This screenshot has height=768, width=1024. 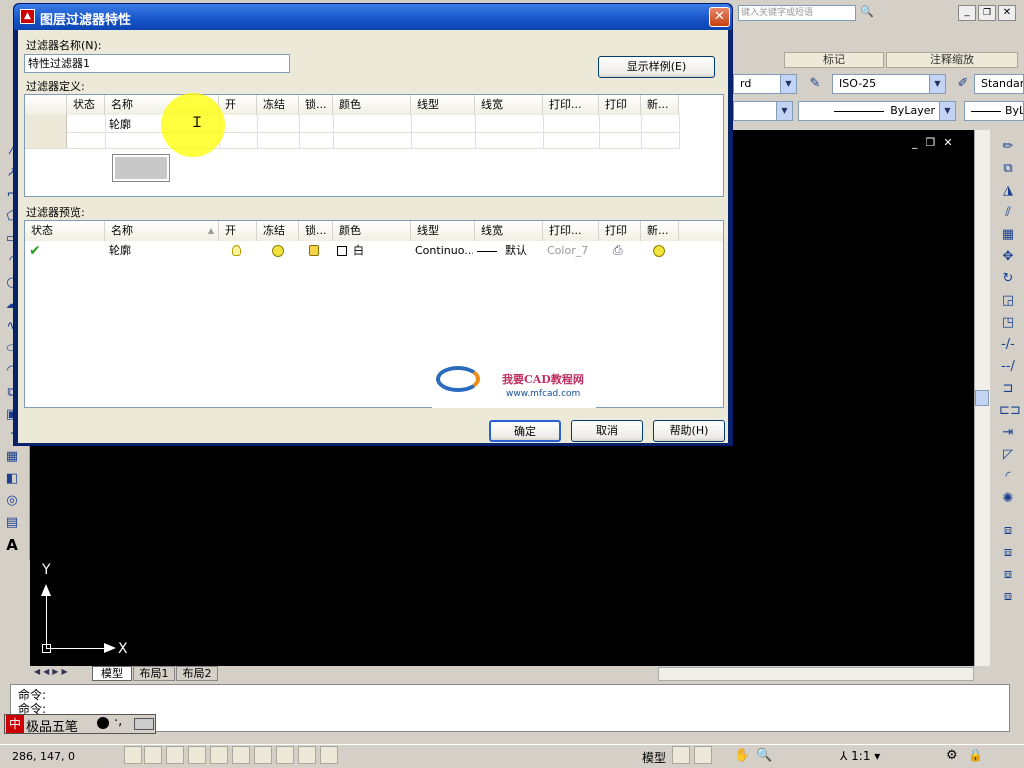 What do you see at coordinates (154, 673) in the screenshot?
I see `tab-layout1: 布局1` at bounding box center [154, 673].